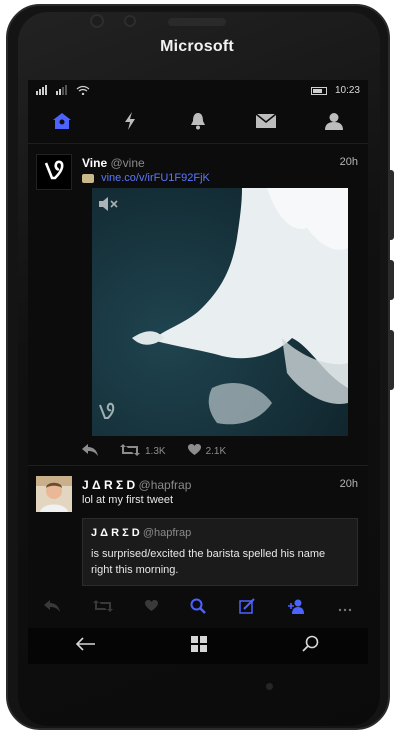 The width and height of the screenshot is (400, 736). I want to click on top-tabs, so click(198, 124).